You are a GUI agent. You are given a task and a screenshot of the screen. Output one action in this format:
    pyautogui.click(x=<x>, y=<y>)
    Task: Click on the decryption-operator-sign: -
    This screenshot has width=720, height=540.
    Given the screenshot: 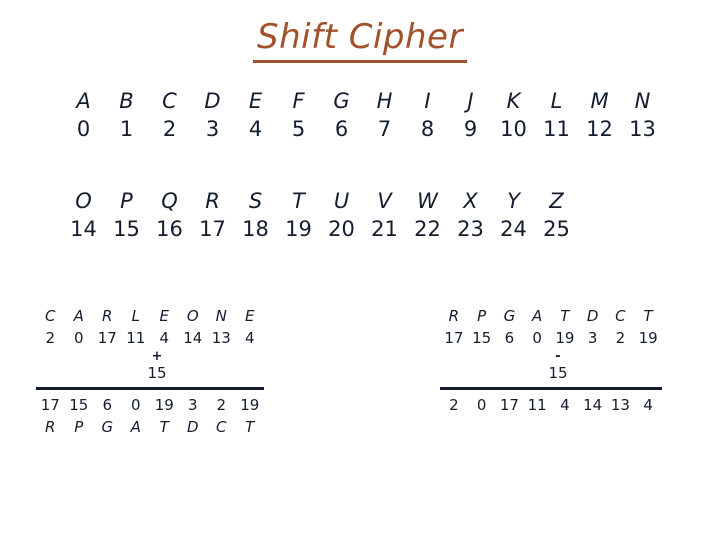 What is the action you would take?
    pyautogui.click(x=558, y=356)
    